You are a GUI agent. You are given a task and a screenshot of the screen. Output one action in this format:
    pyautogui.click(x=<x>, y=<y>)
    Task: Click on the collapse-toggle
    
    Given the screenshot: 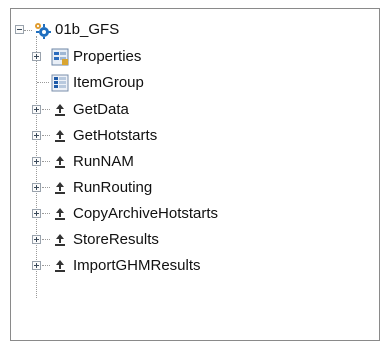 What is the action you would take?
    pyautogui.click(x=19, y=29)
    